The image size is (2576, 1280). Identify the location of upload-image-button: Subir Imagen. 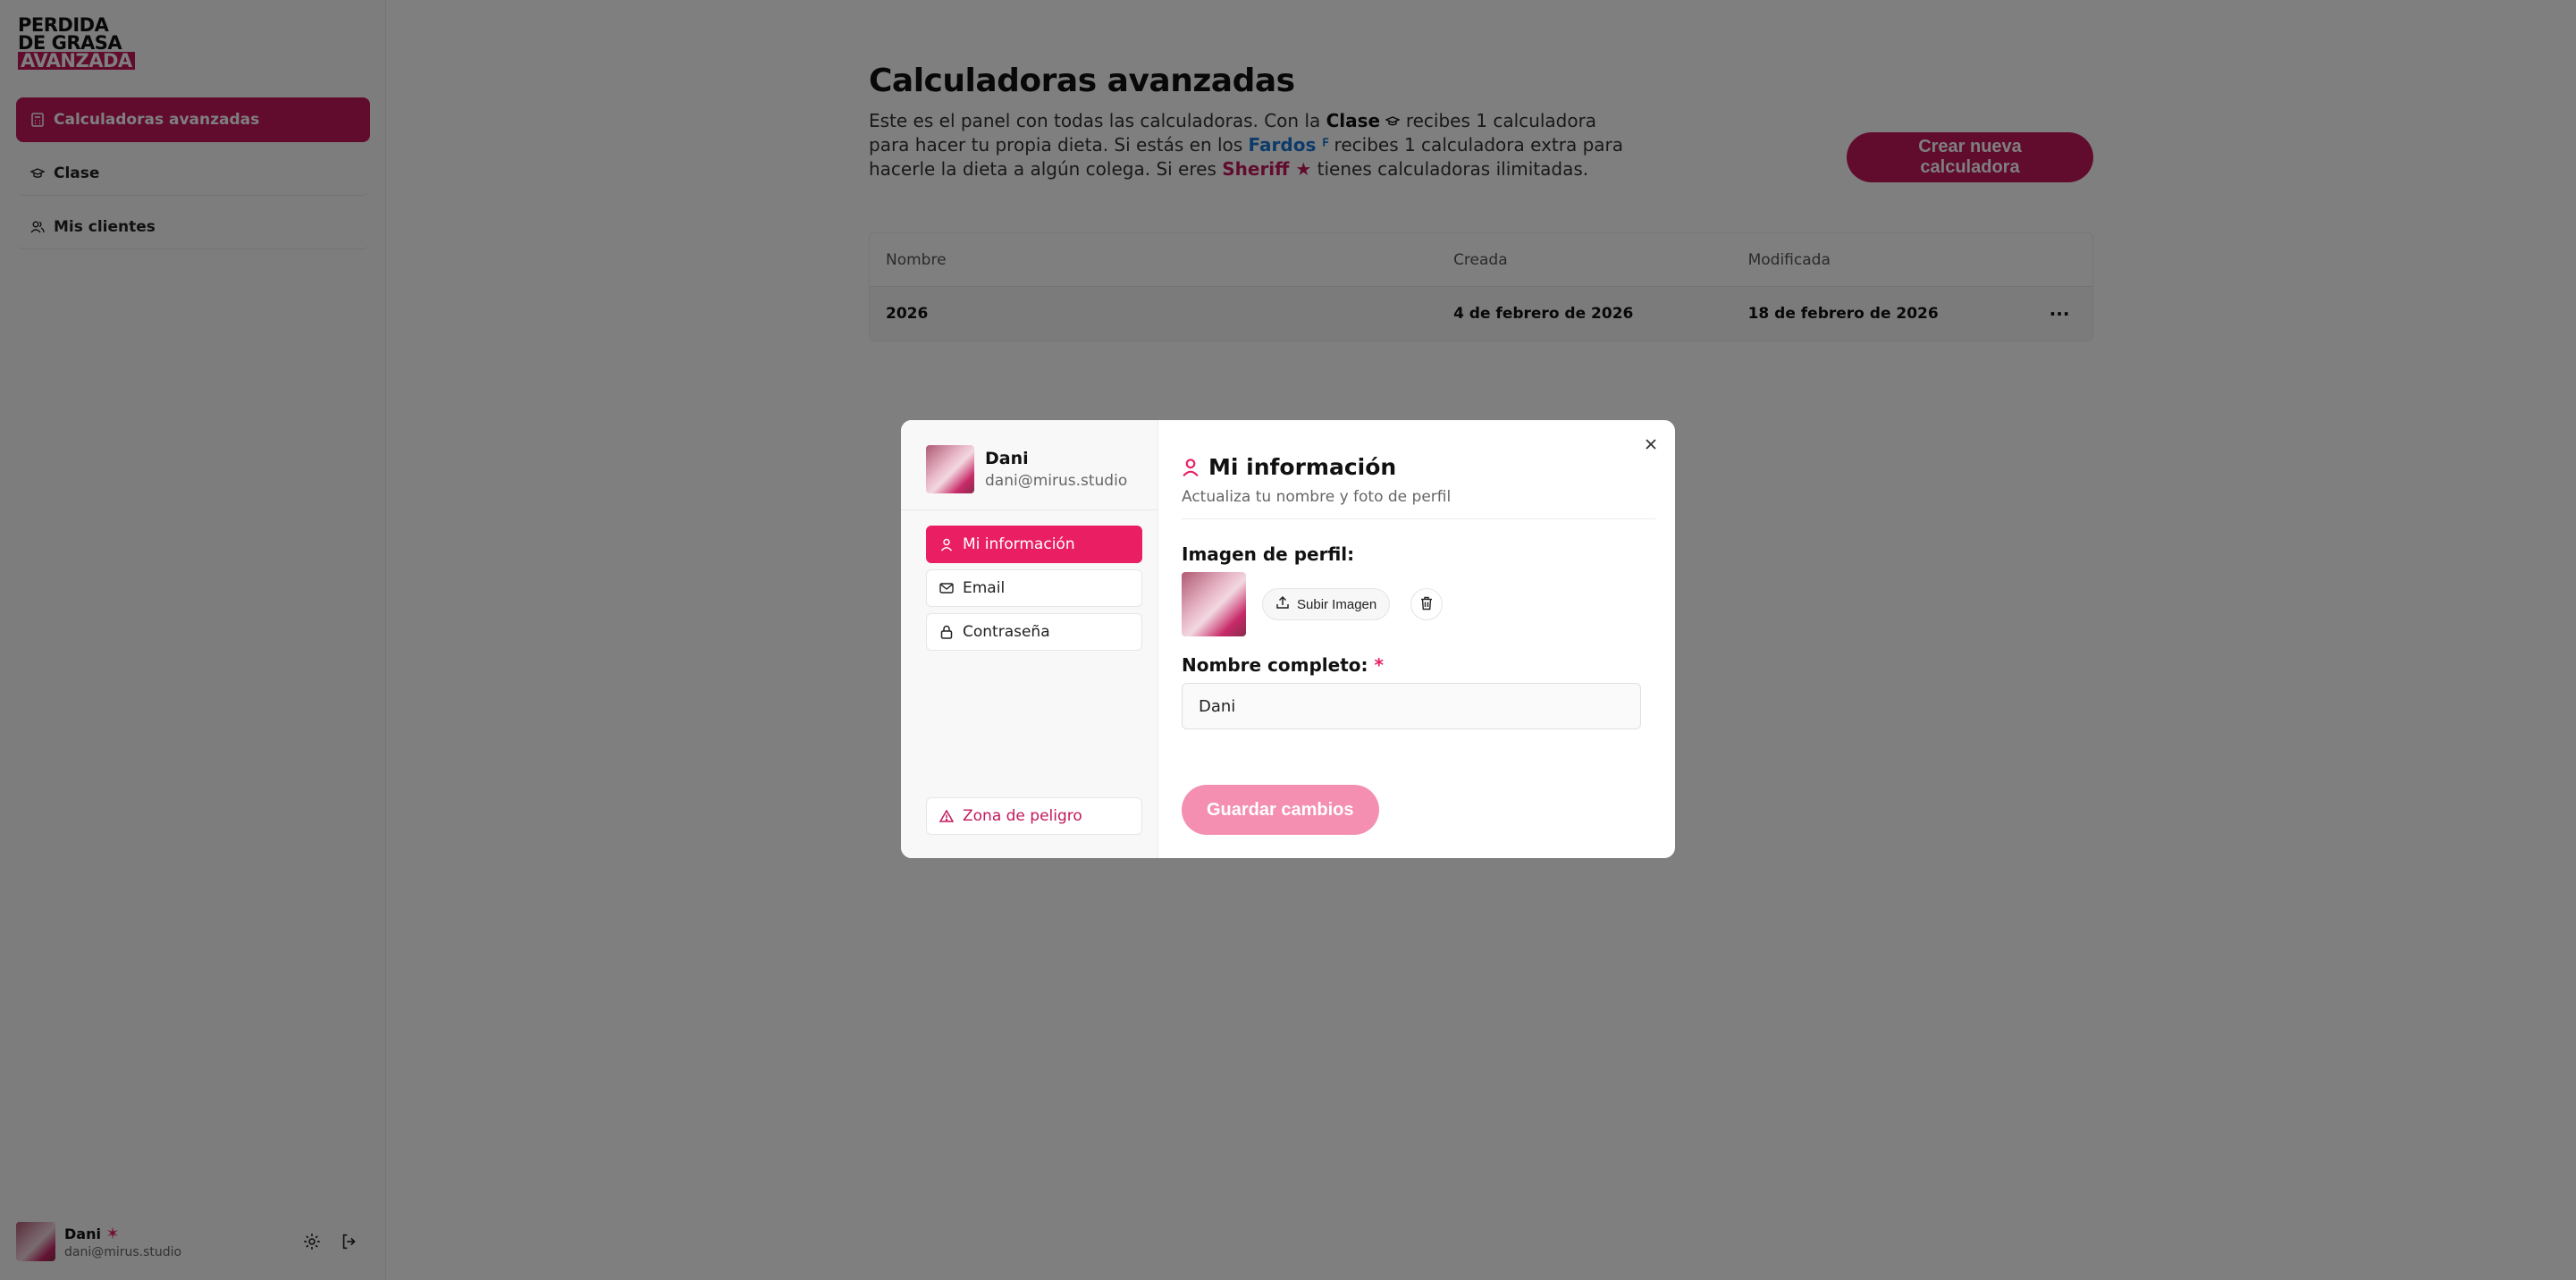
(1327, 604).